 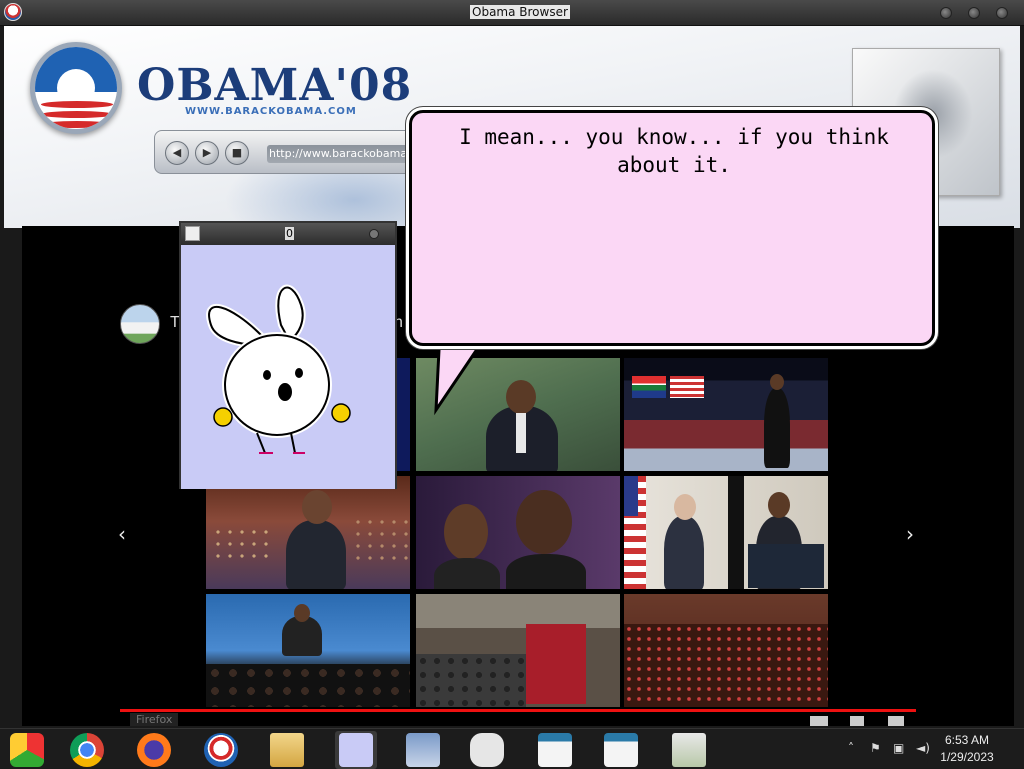 What do you see at coordinates (946, 13) in the screenshot?
I see `minimize-button` at bounding box center [946, 13].